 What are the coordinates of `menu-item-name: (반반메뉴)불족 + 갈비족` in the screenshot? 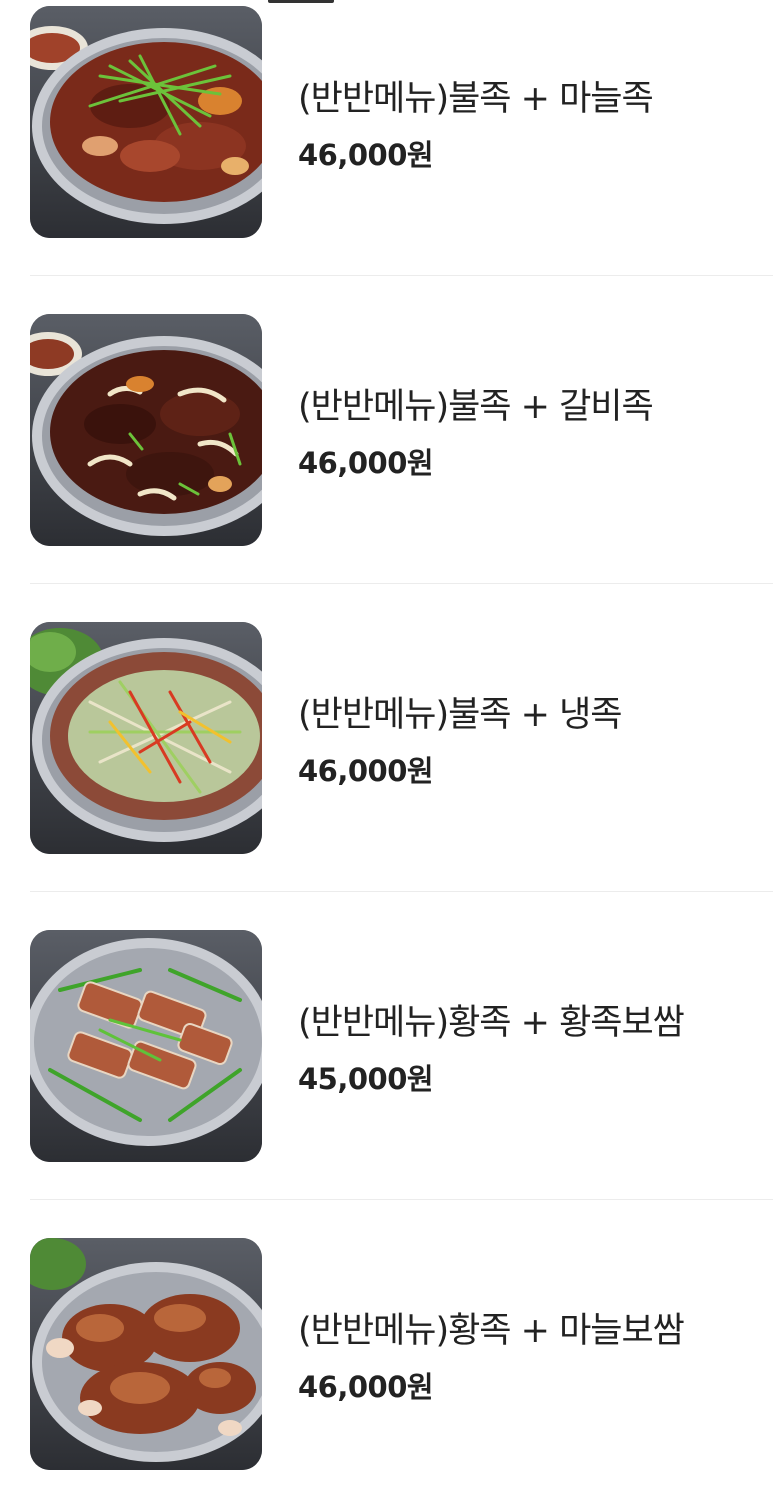 It's located at (476, 407).